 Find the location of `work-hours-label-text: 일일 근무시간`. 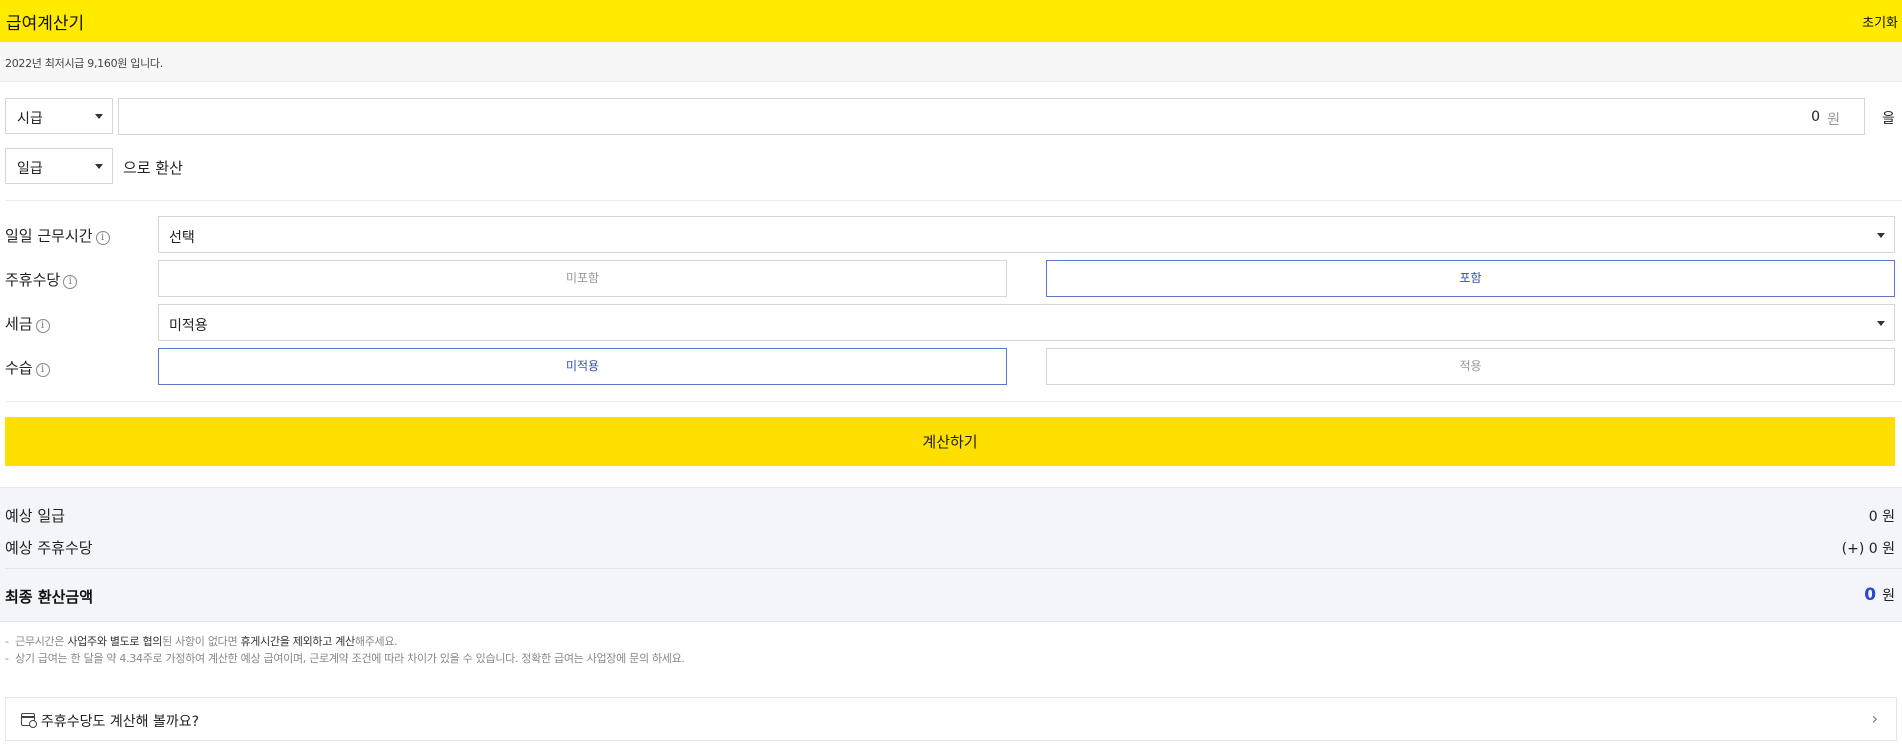

work-hours-label-text: 일일 근무시간 is located at coordinates (49, 236).